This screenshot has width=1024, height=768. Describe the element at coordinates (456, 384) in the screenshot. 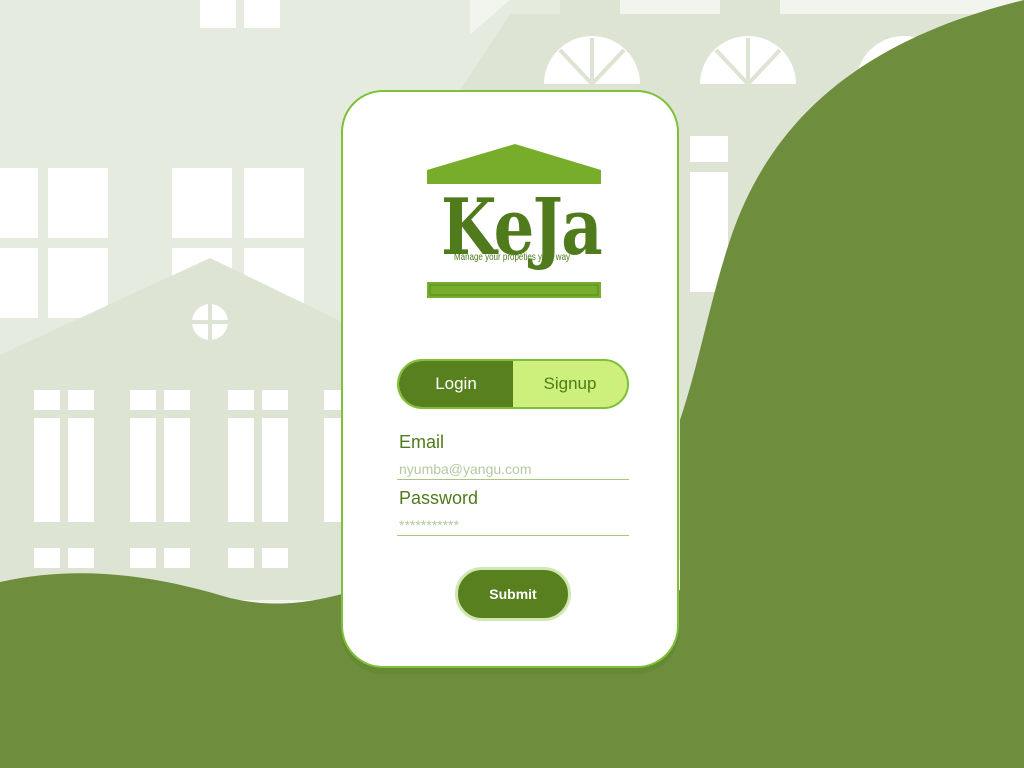

I see `tab-login: Login` at that location.